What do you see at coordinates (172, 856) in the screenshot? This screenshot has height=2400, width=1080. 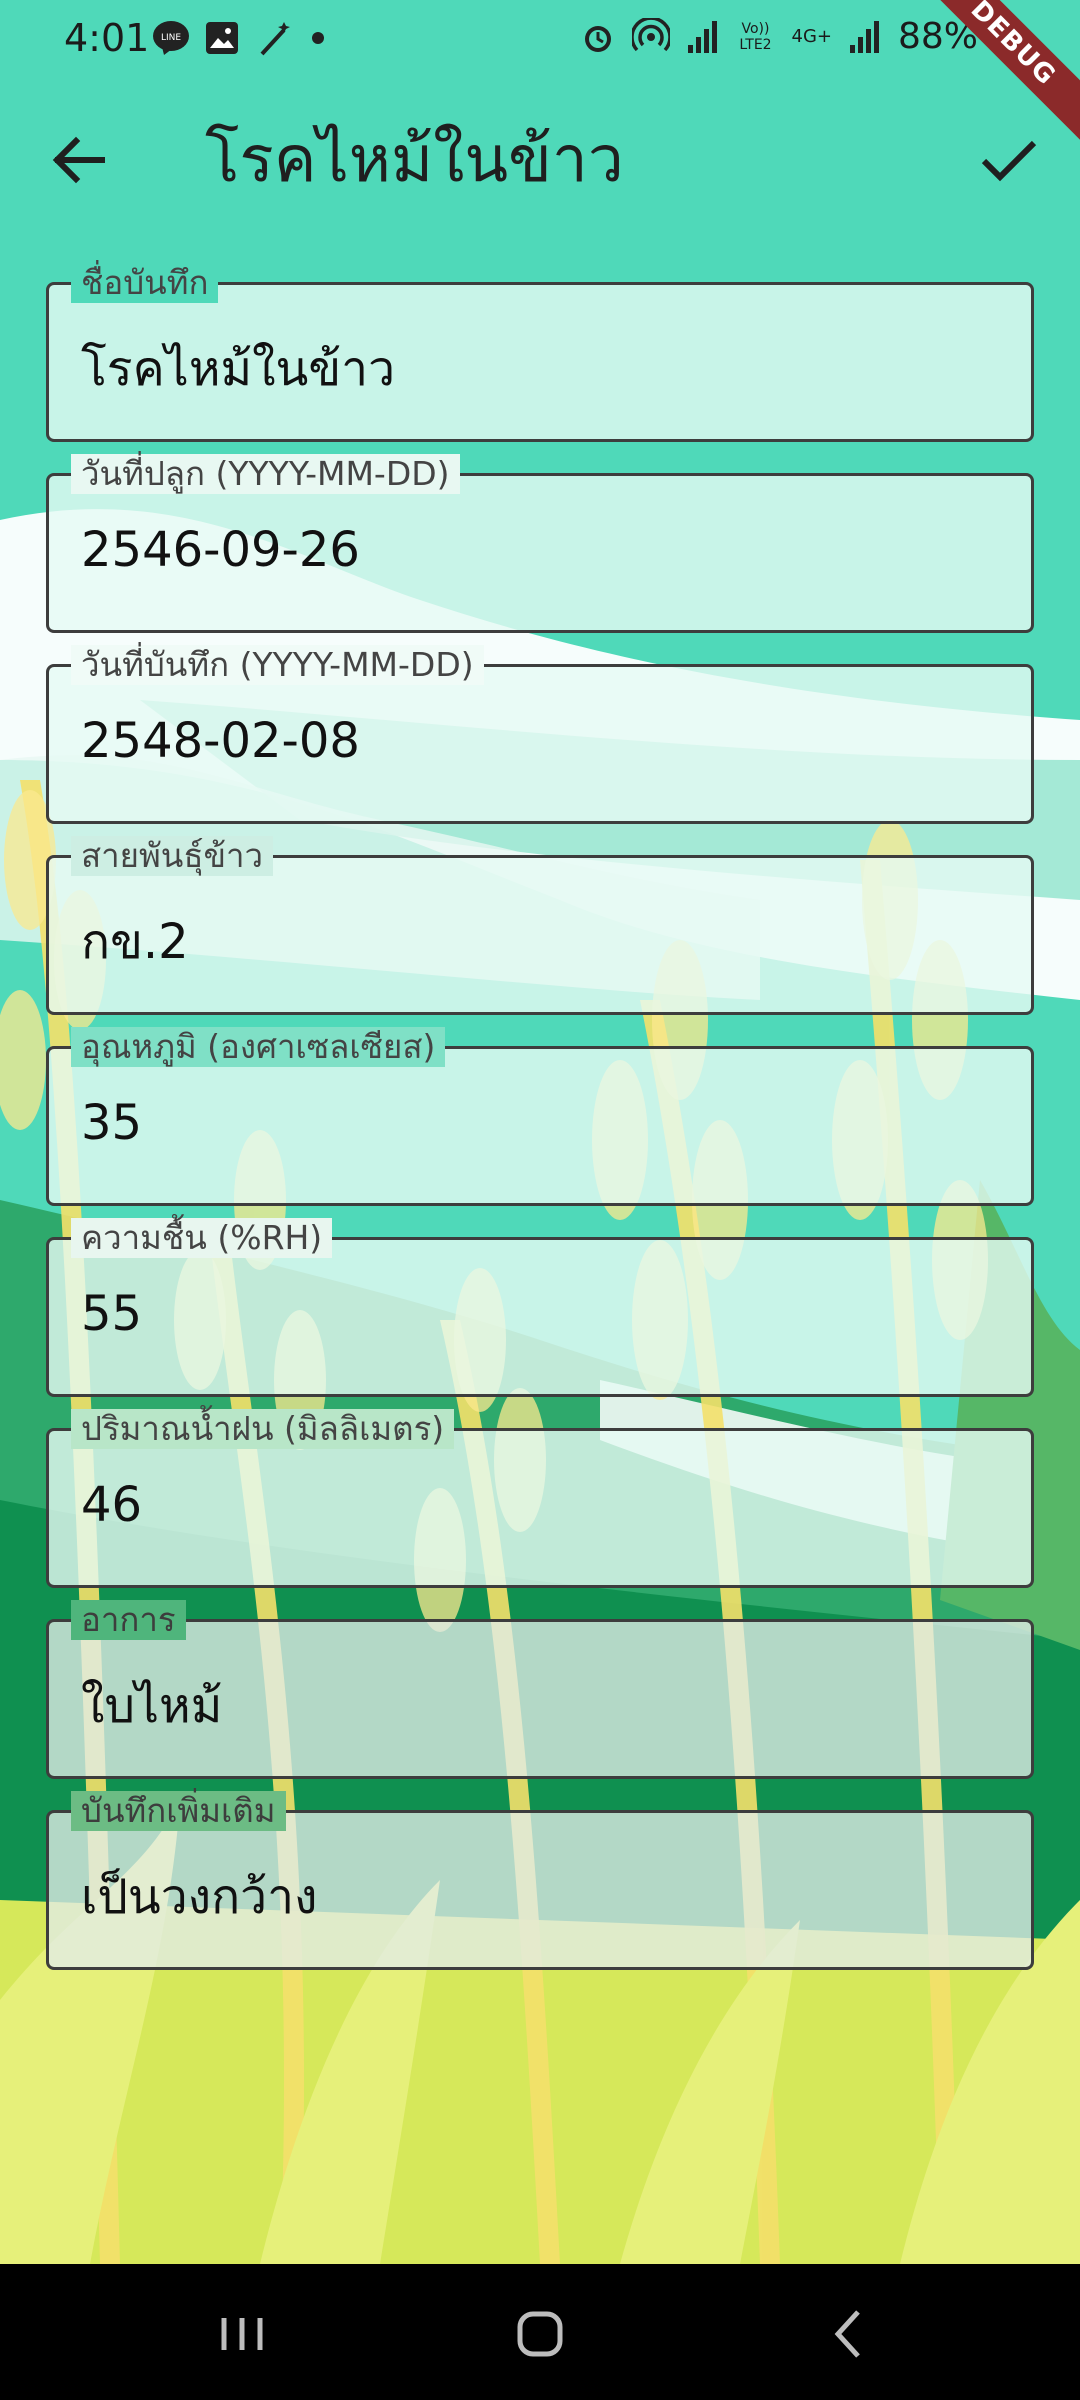 I see `rice-variety-label: สายพันธุ์ข้าว` at bounding box center [172, 856].